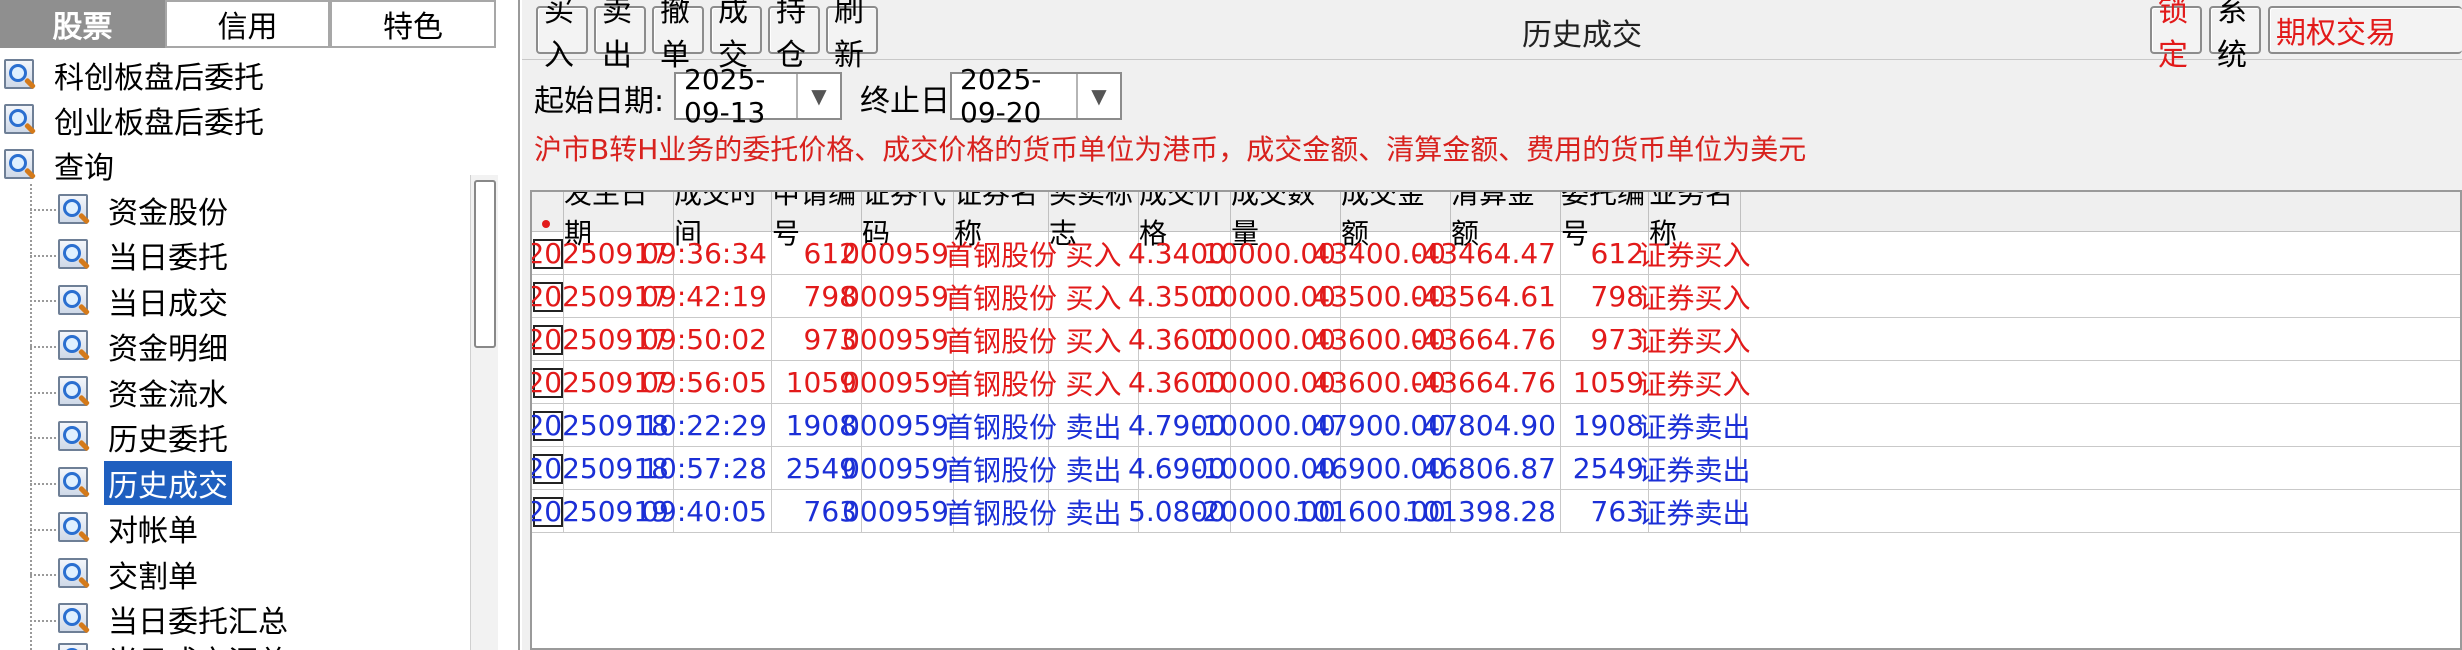 The image size is (2462, 650). What do you see at coordinates (2365, 30) in the screenshot?
I see `options-trading-button: 期权交易` at bounding box center [2365, 30].